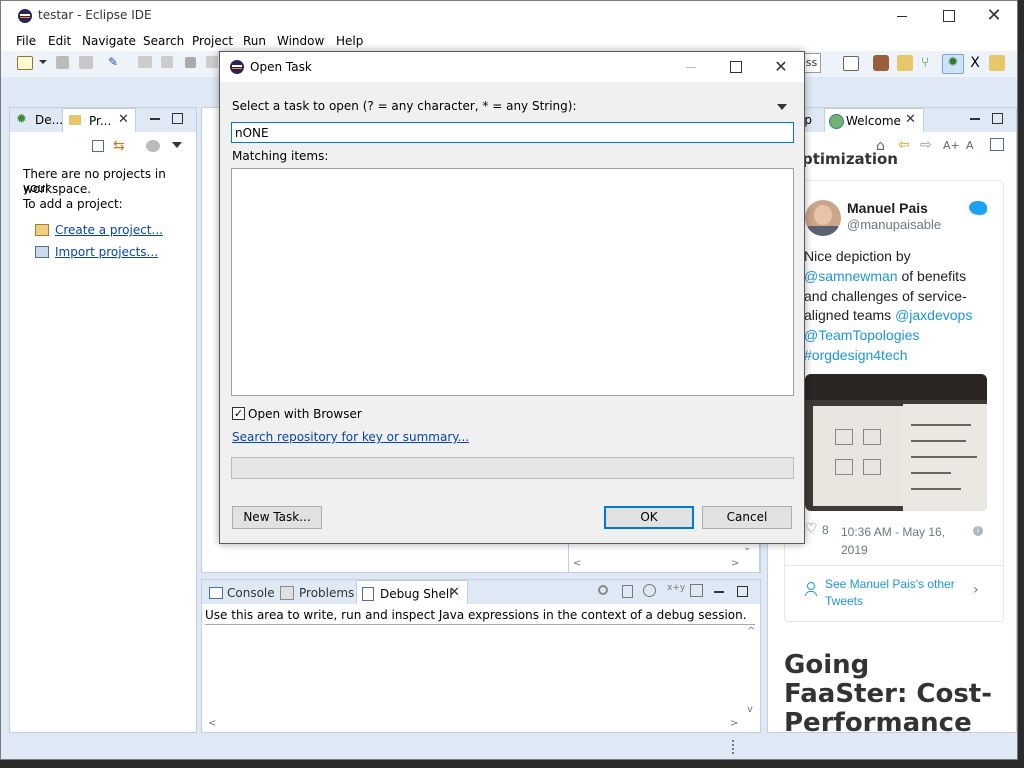  Describe the element at coordinates (948, 16) in the screenshot. I see `maximize-button` at that location.